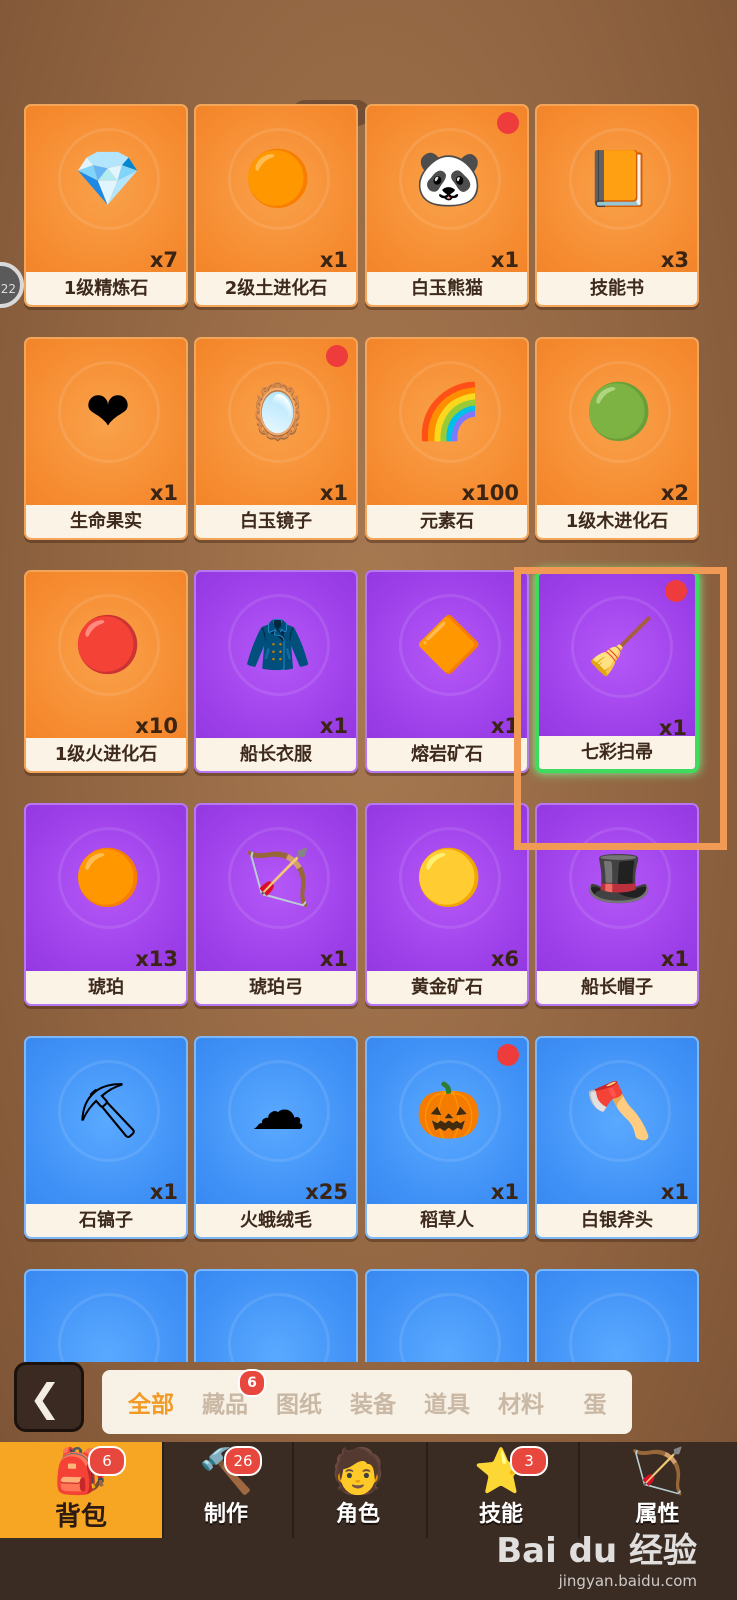 This screenshot has height=1600, width=737. What do you see at coordinates (276, 904) in the screenshot?
I see `inventory-item-card: 🏹 x1 琥珀弓` at bounding box center [276, 904].